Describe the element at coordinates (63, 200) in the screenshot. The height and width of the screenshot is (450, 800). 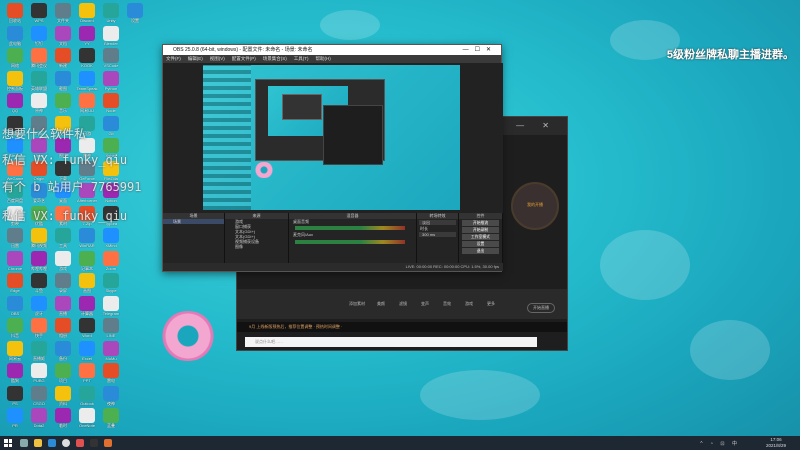
I see `desktop-icon-label: 桌面` at that location.